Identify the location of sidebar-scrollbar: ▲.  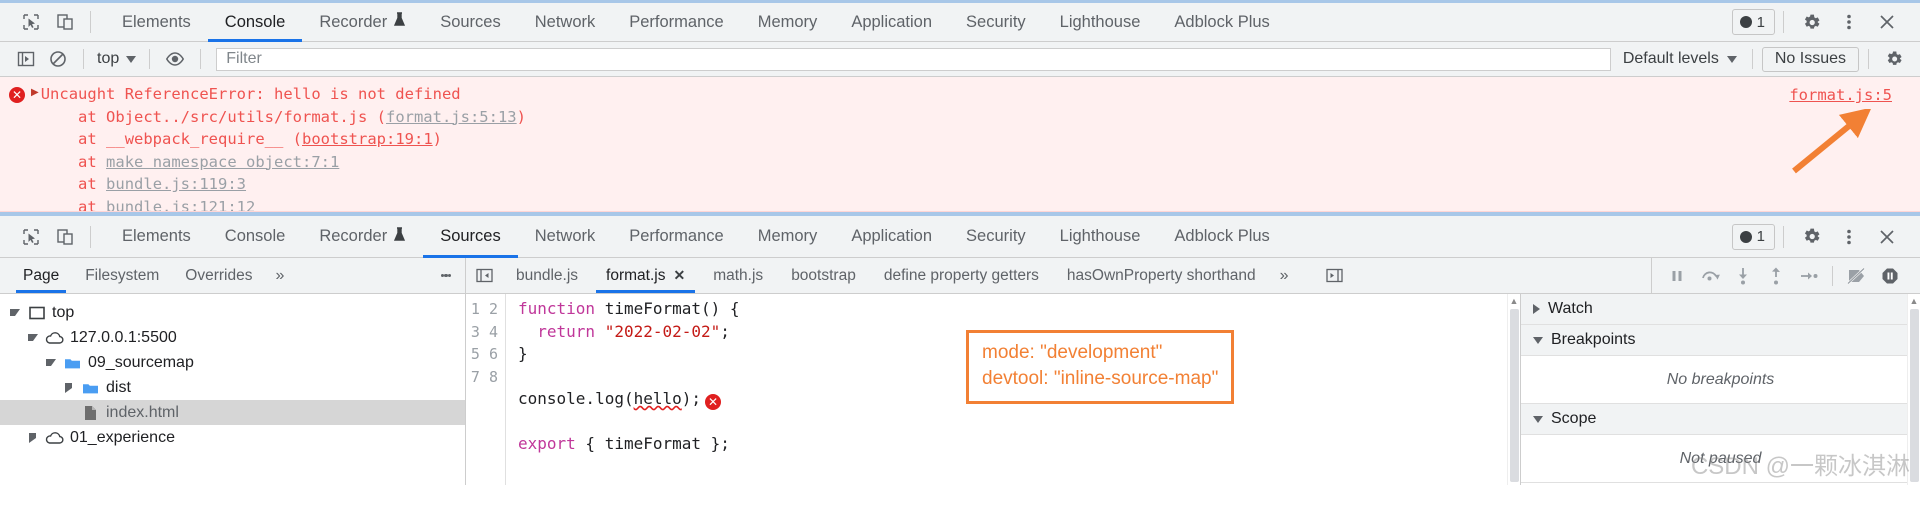
(1913, 389).